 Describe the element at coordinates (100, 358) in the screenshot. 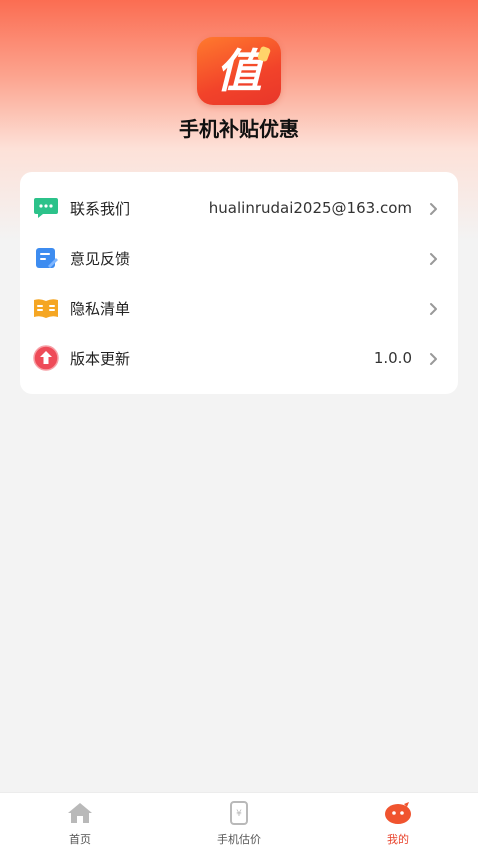

I see `menu-item-label: 版本更新` at that location.